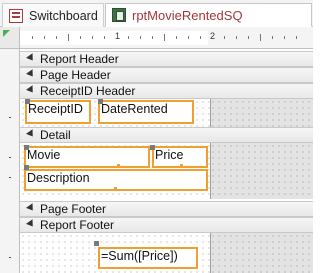  I want to click on movie-textbox: Movie, so click(87, 157).